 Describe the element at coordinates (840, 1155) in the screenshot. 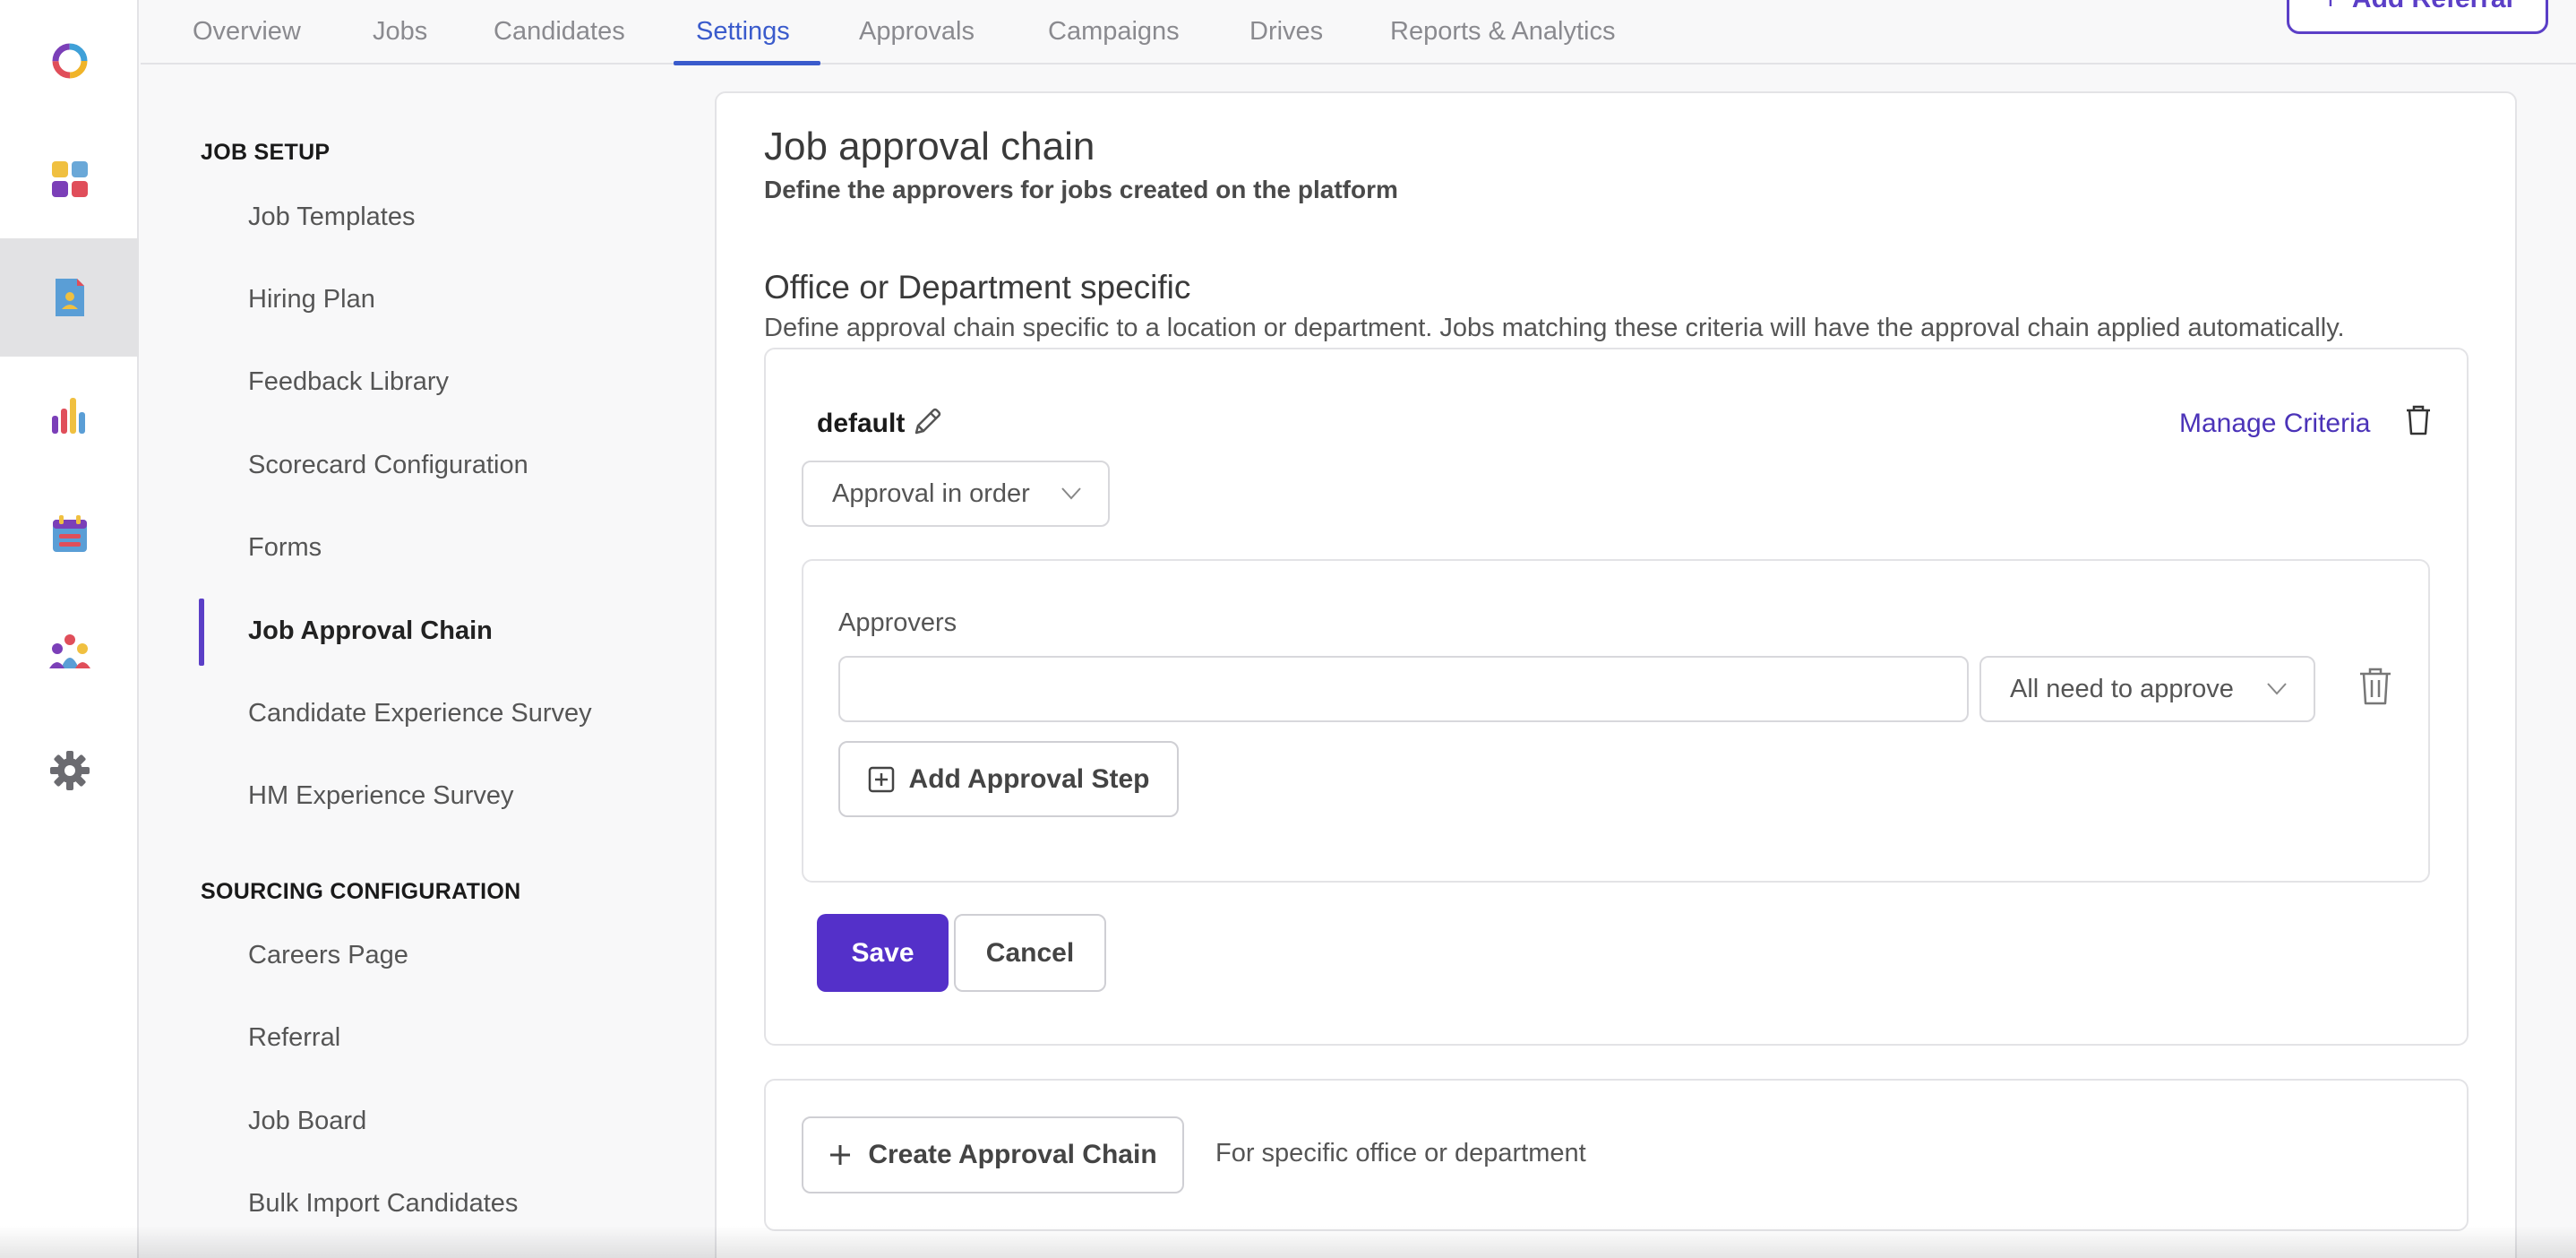

I see `plus-icon` at that location.